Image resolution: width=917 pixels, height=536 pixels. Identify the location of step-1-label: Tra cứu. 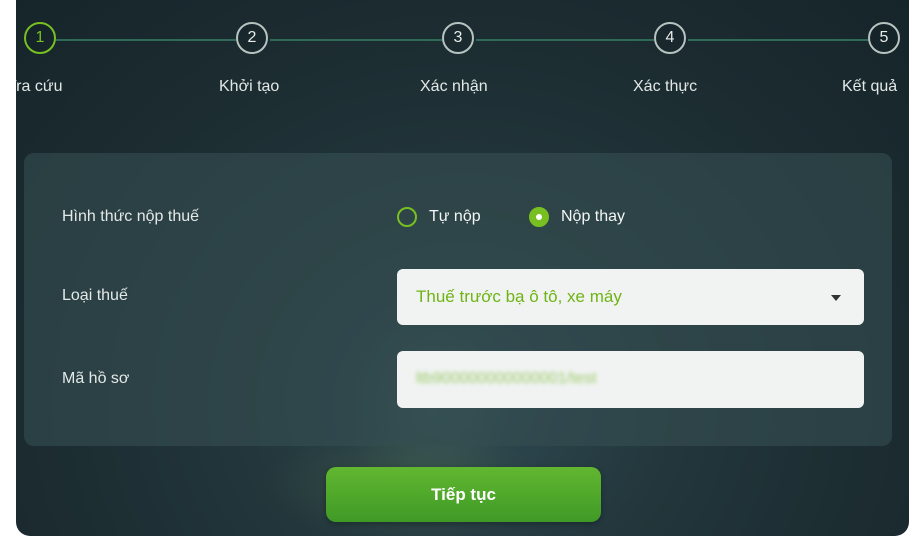
(39, 86).